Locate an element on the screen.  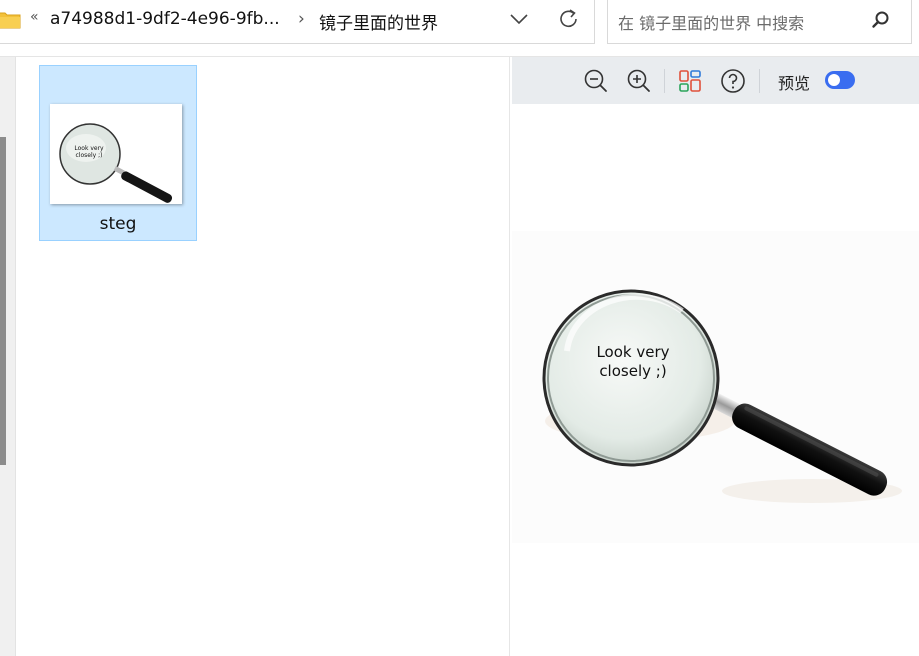
address-bar: « a74988d1-9df2-4e96-9fb... › 镜子里面的世界 is located at coordinates (297, 22).